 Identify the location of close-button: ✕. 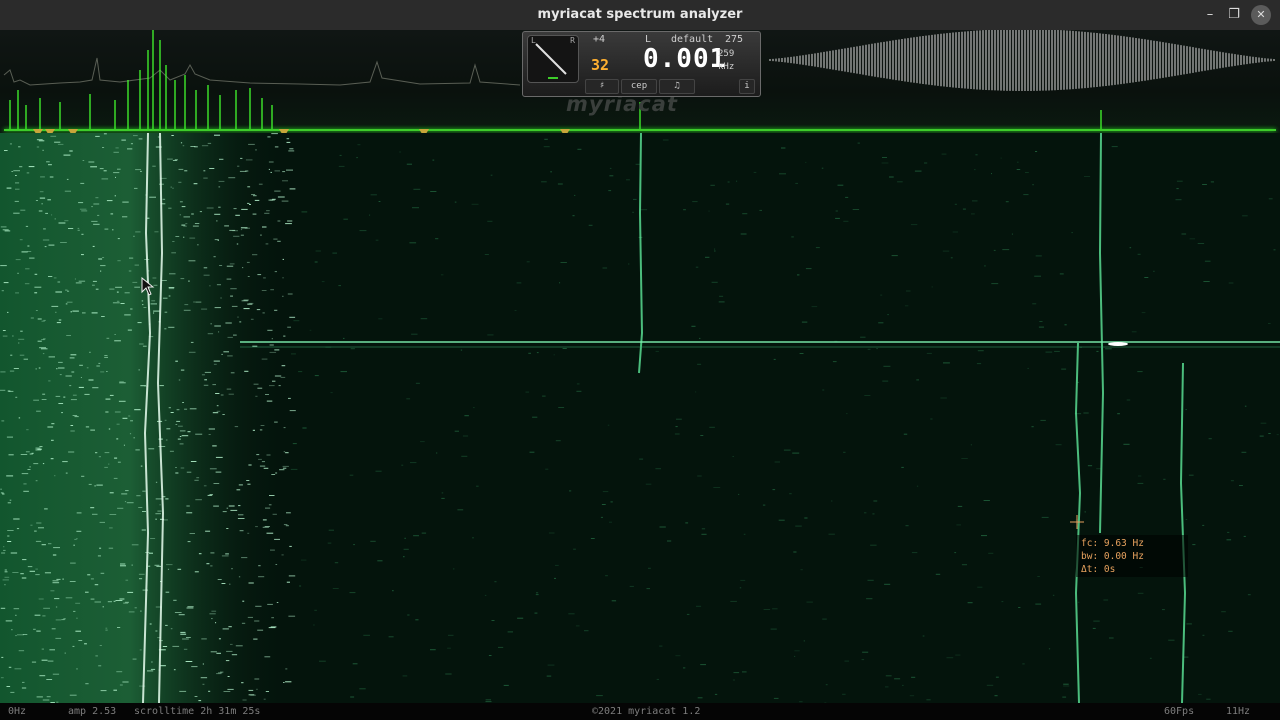
(1261, 15).